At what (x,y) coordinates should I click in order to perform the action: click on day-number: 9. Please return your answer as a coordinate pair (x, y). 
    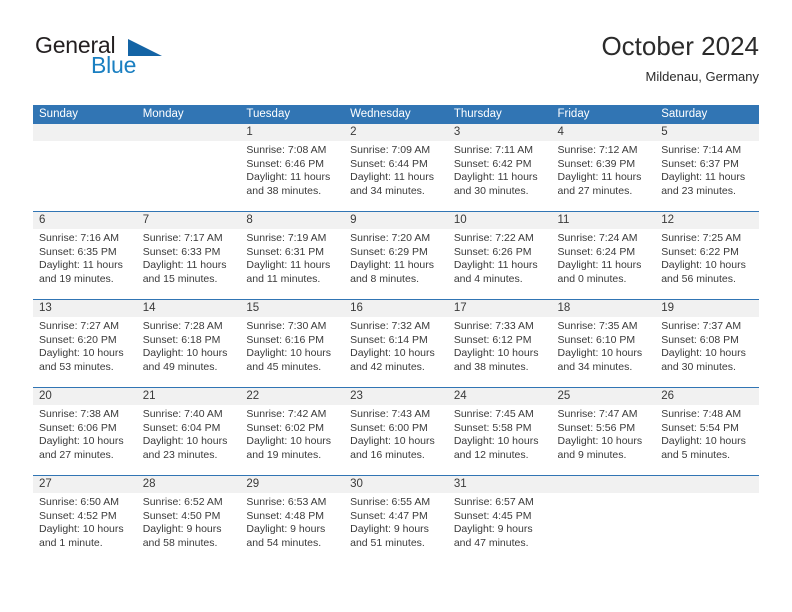
    Looking at the image, I should click on (396, 220).